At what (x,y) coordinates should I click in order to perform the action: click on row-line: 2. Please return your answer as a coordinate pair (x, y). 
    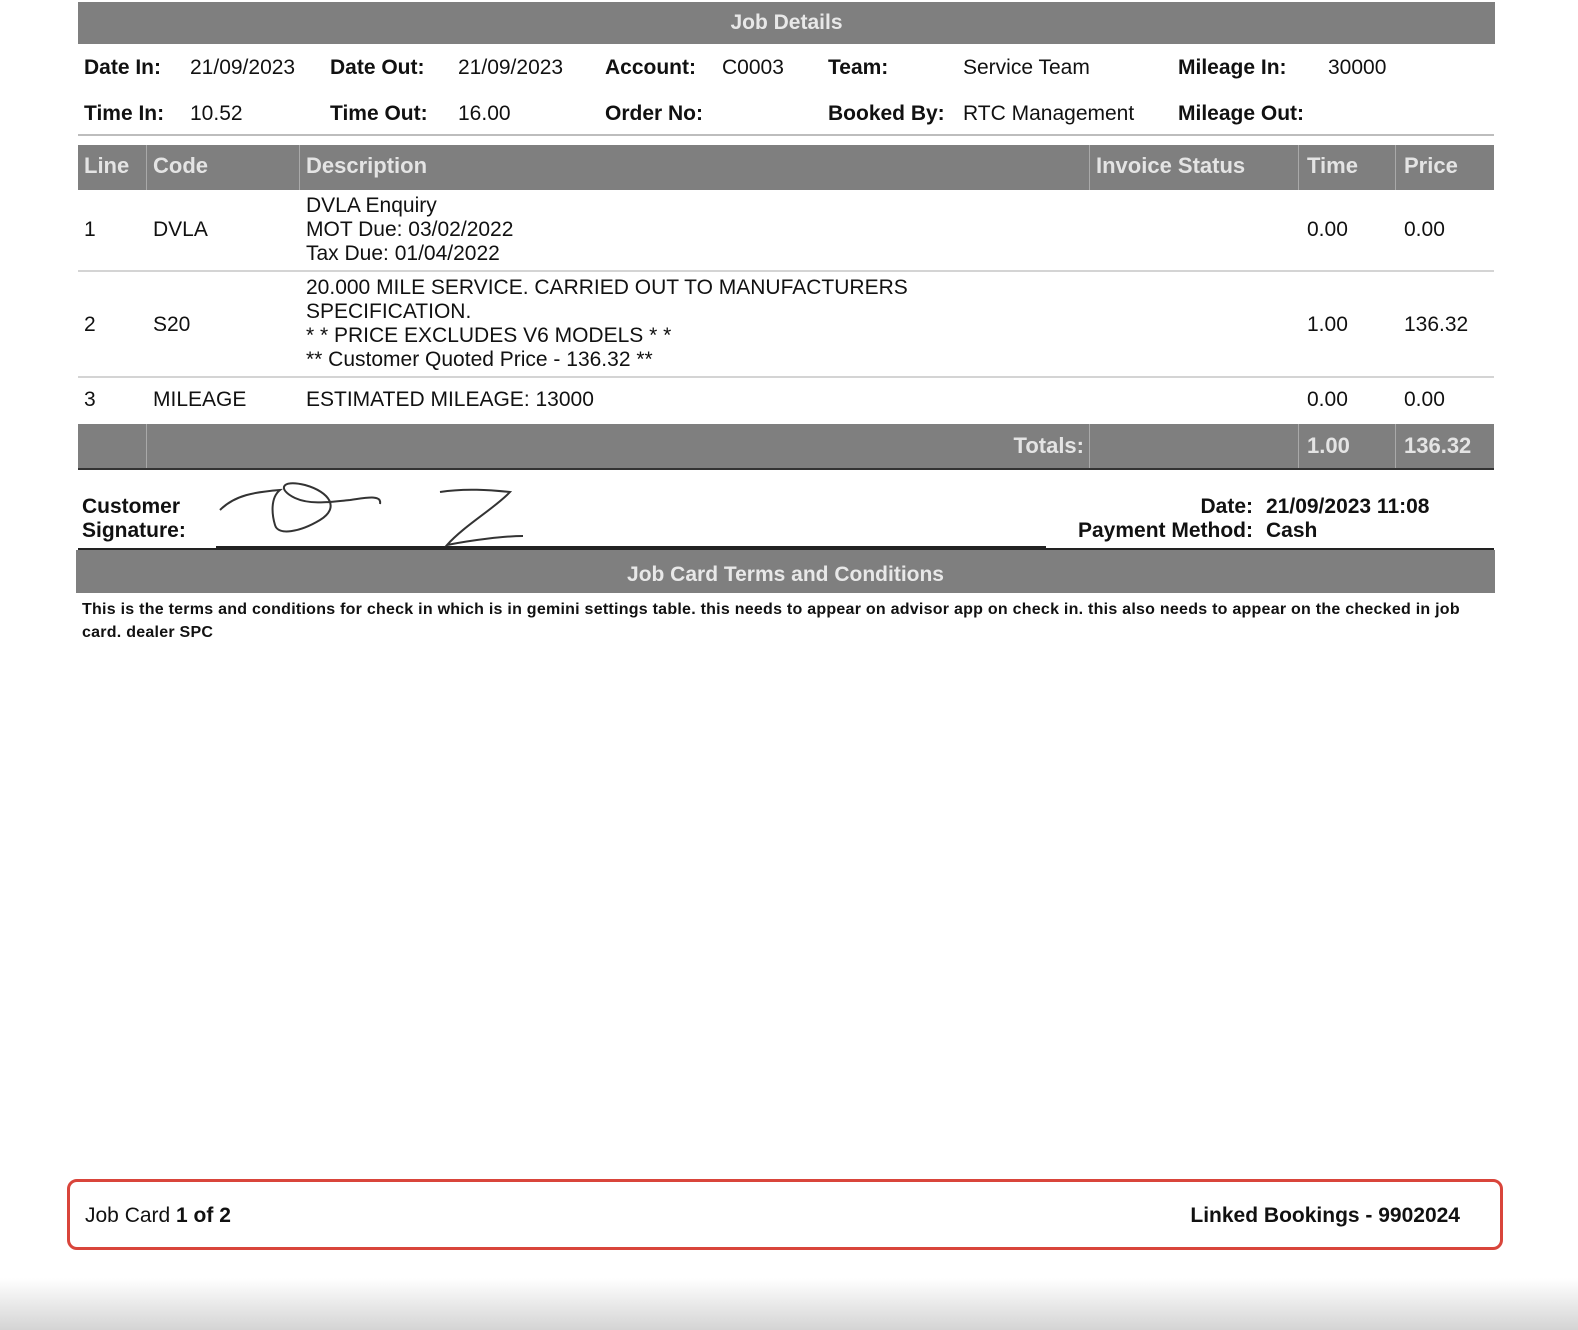
    Looking at the image, I should click on (90, 324).